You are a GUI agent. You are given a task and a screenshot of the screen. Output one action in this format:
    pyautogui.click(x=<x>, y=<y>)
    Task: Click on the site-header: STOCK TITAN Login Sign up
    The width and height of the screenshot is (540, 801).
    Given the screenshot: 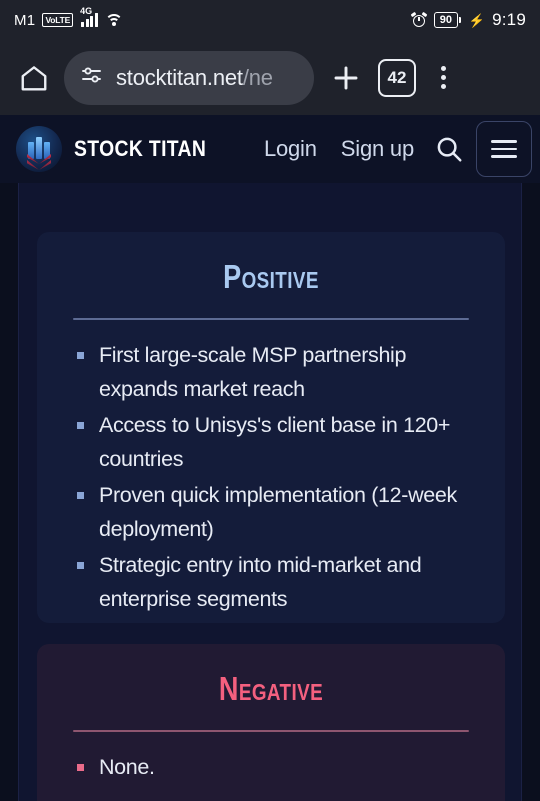 What is the action you would take?
    pyautogui.click(x=270, y=149)
    